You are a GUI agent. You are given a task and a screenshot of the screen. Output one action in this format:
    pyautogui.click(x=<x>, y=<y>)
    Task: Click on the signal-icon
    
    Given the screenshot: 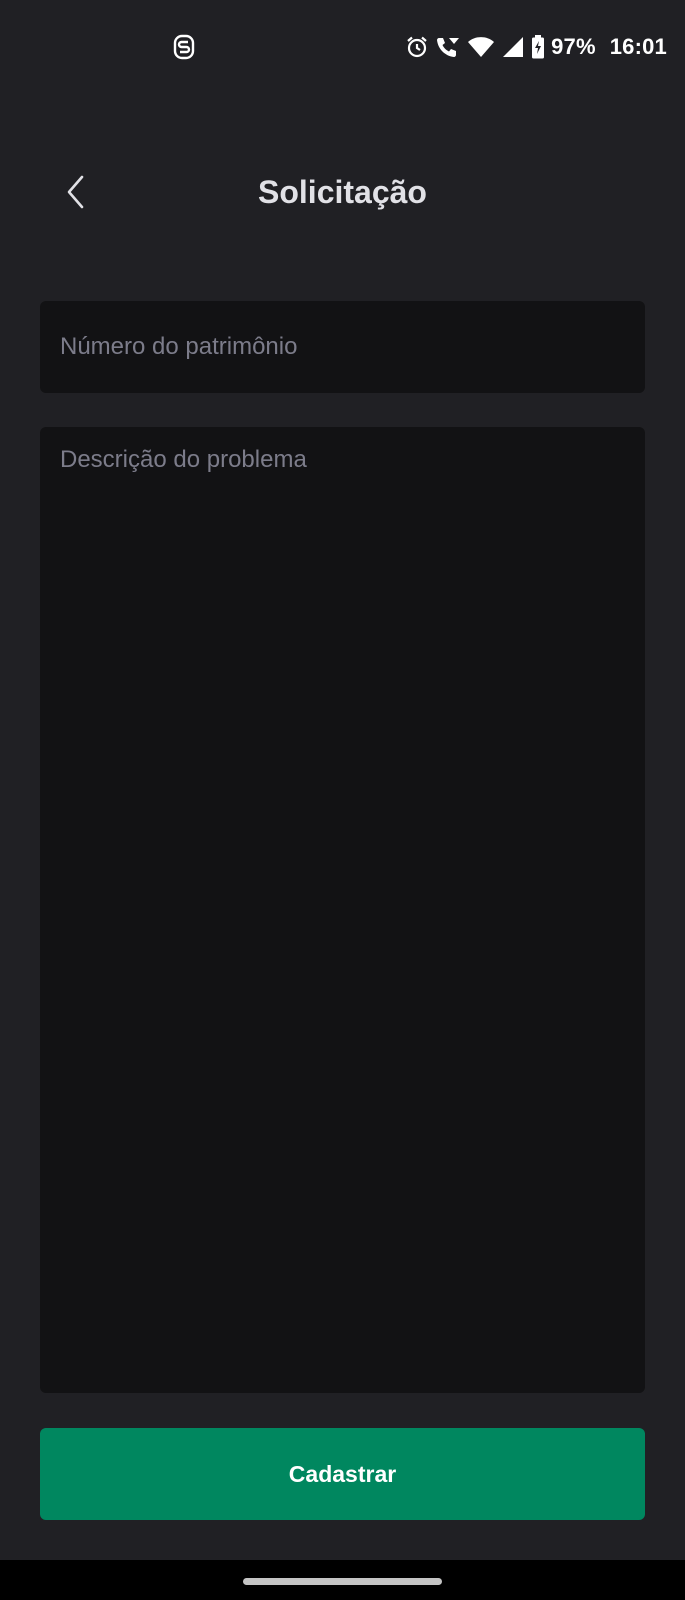 What is the action you would take?
    pyautogui.click(x=513, y=47)
    